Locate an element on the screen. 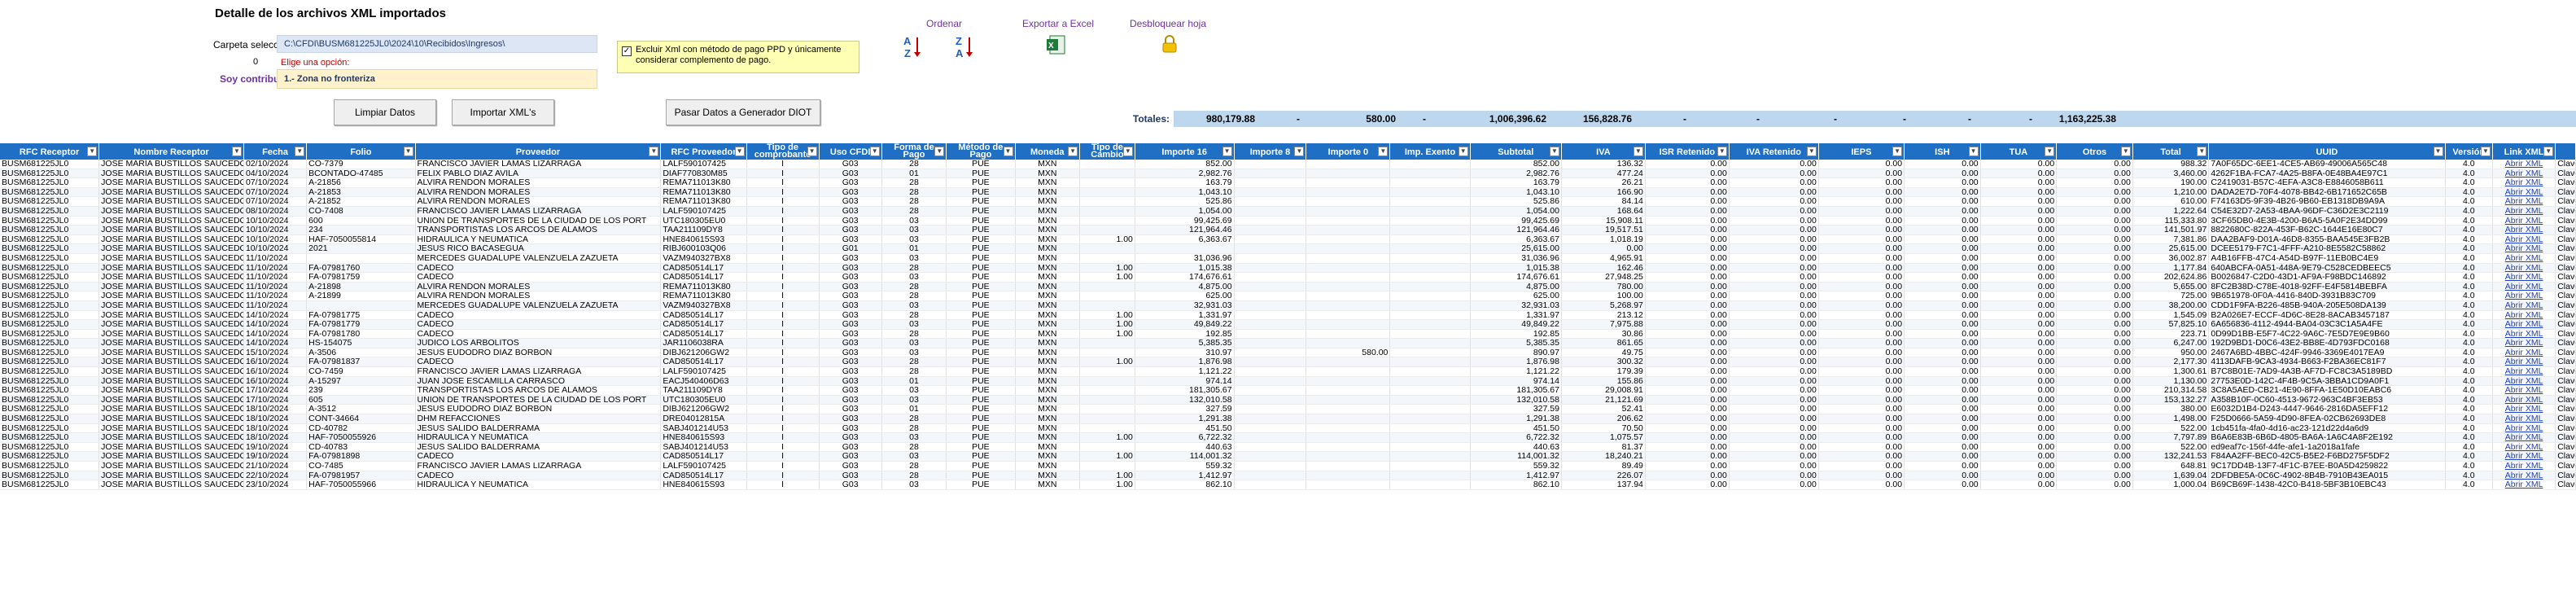  column-header: Total ▼ is located at coordinates (2171, 151).